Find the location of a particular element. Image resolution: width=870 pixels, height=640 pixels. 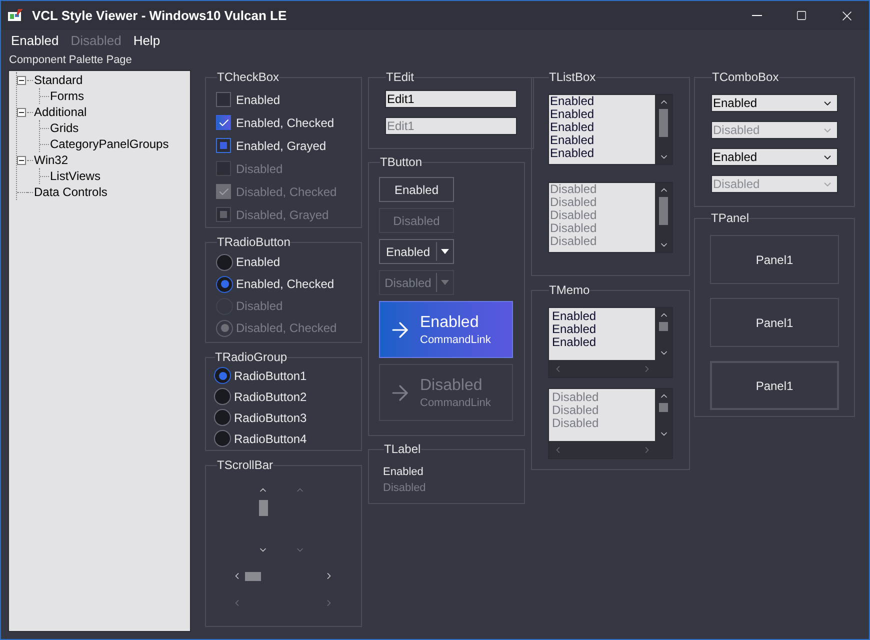

radio-label: RadioButton2 is located at coordinates (270, 397).